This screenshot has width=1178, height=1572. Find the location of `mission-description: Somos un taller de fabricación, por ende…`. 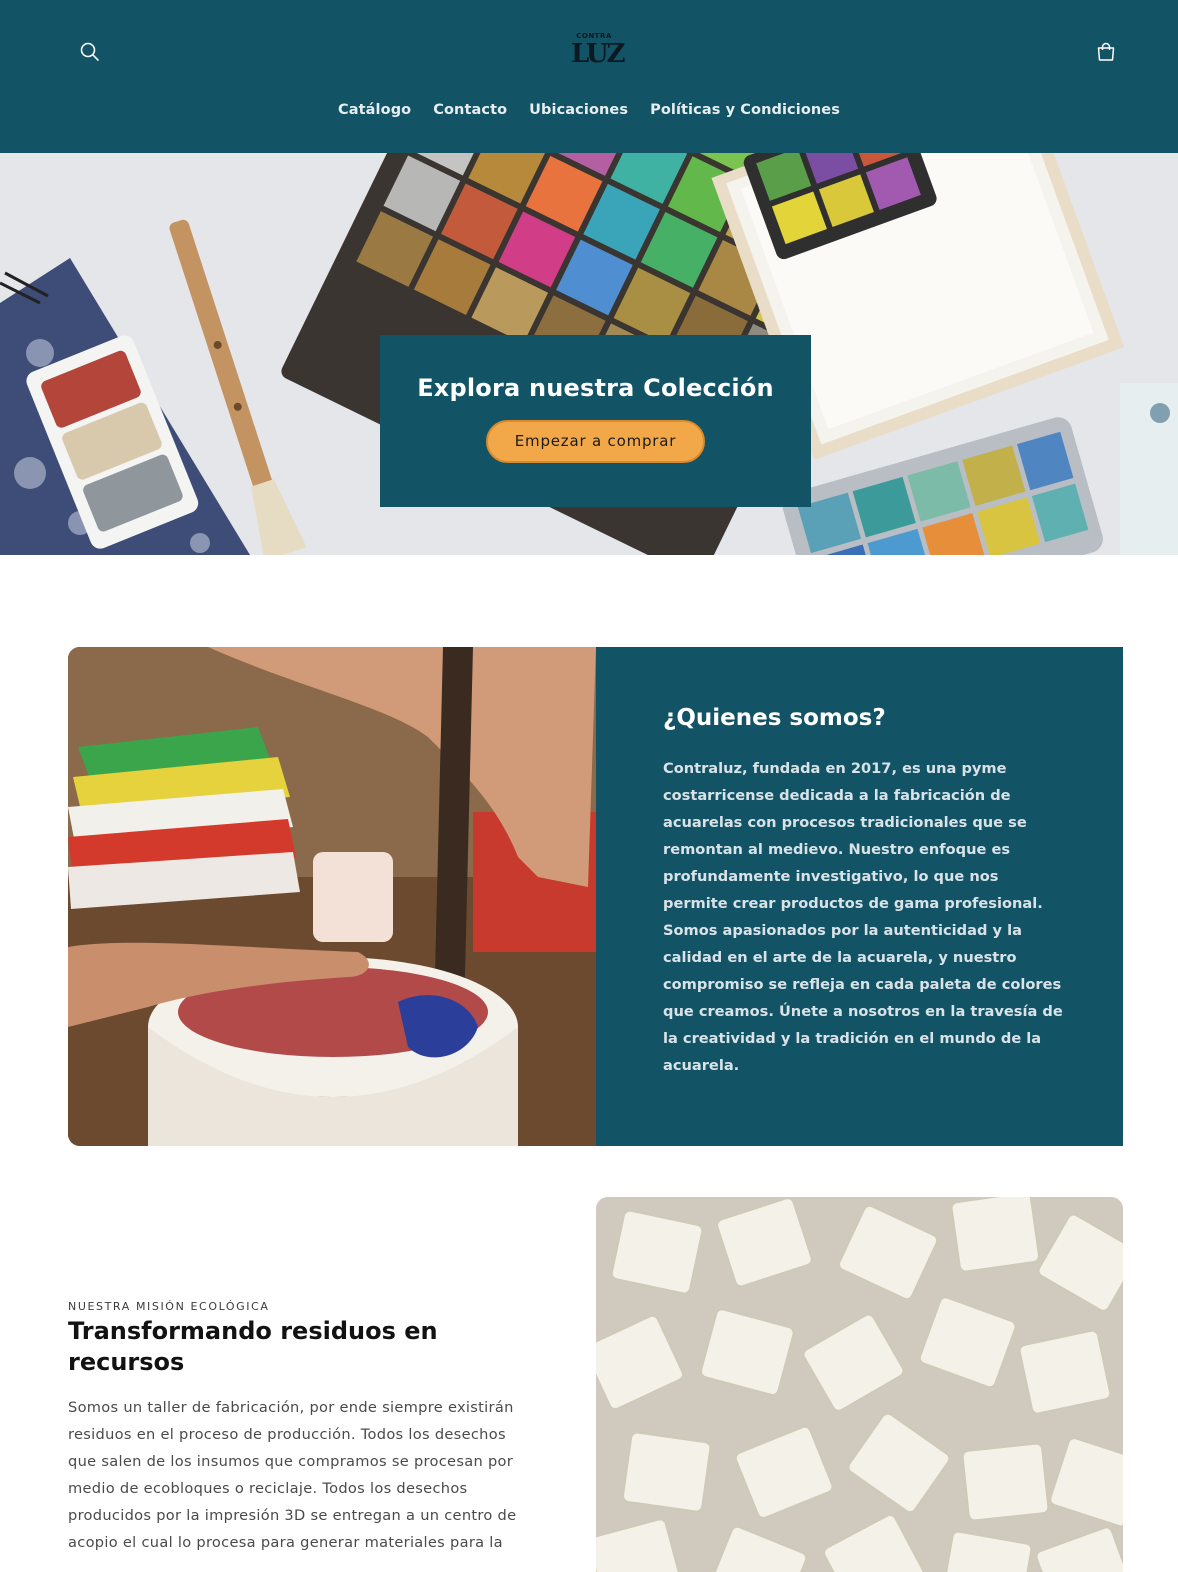

mission-description: Somos un taller de fabricación, por ende… is located at coordinates (292, 1475).